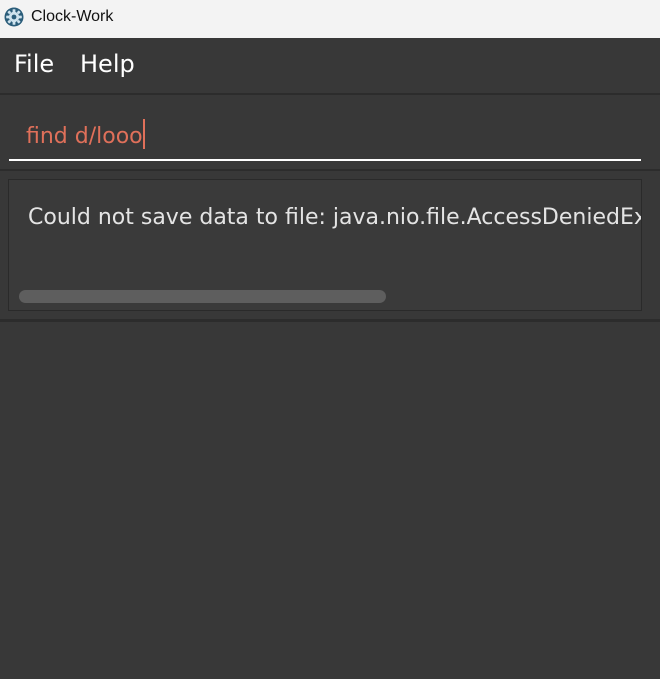 This screenshot has height=679, width=660. I want to click on menu-help: Help, so click(107, 64).